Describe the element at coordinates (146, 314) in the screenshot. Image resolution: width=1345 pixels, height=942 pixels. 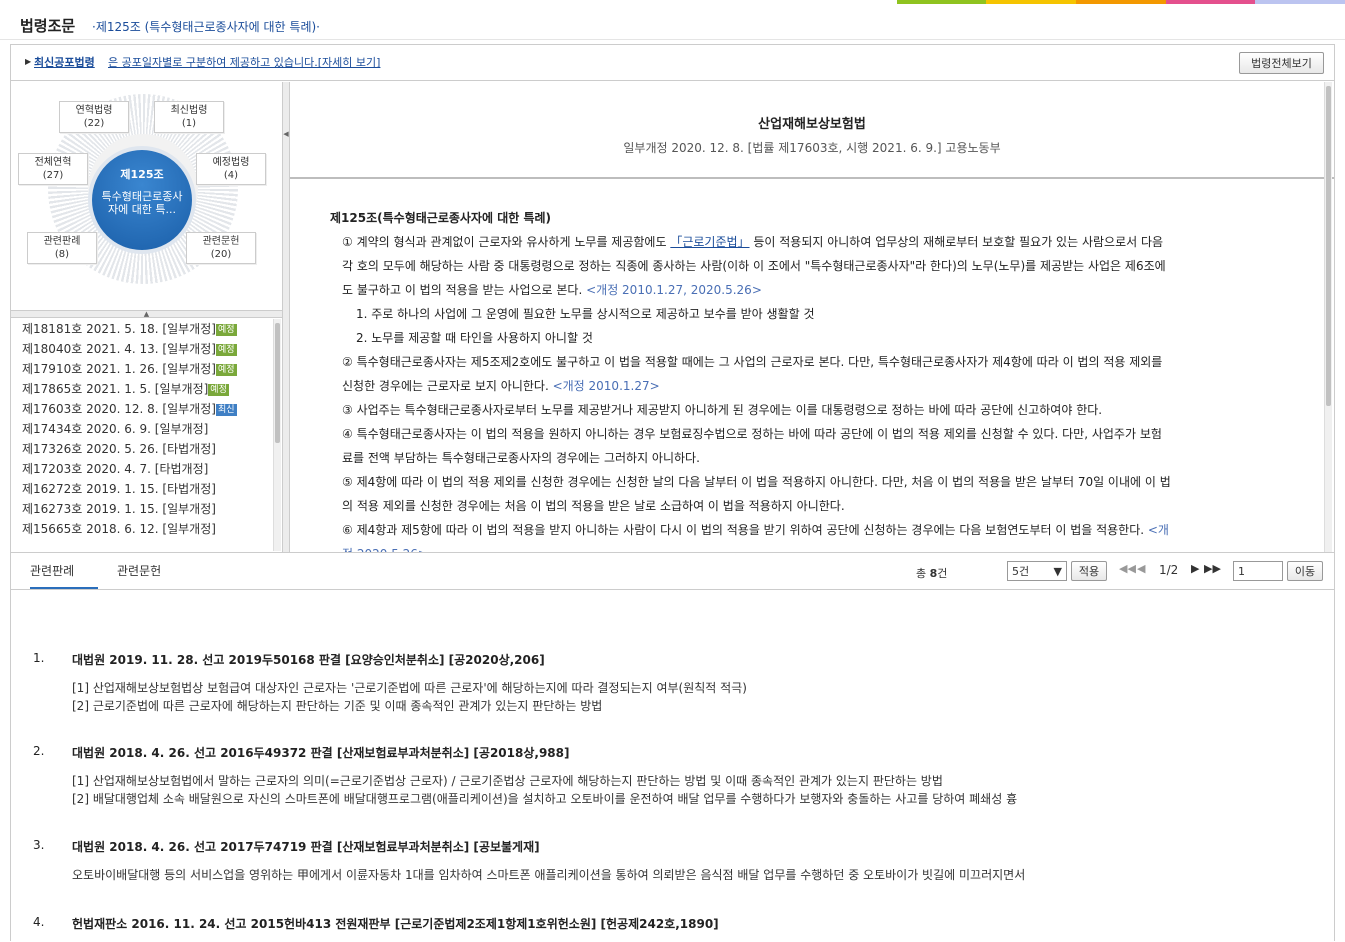
I see `collapse-up-handle: ▲` at that location.